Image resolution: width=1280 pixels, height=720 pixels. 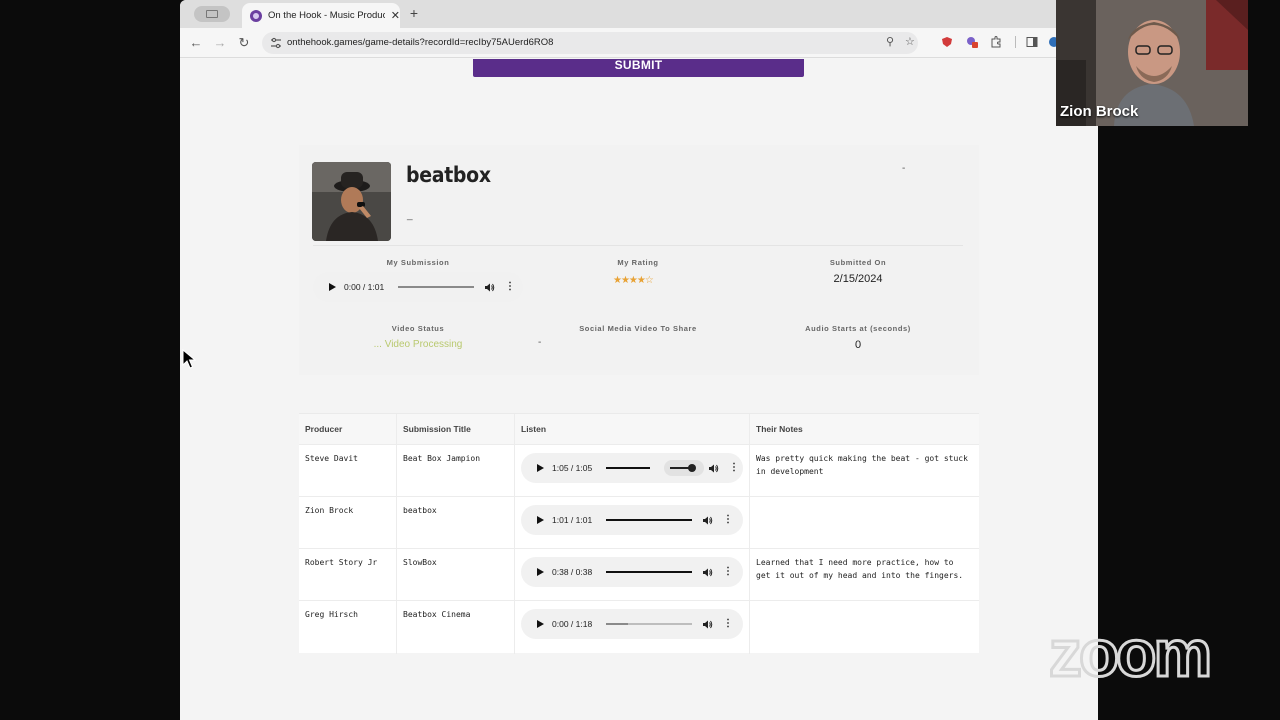 I want to click on submit-button: SUBMIT, so click(x=638, y=68).